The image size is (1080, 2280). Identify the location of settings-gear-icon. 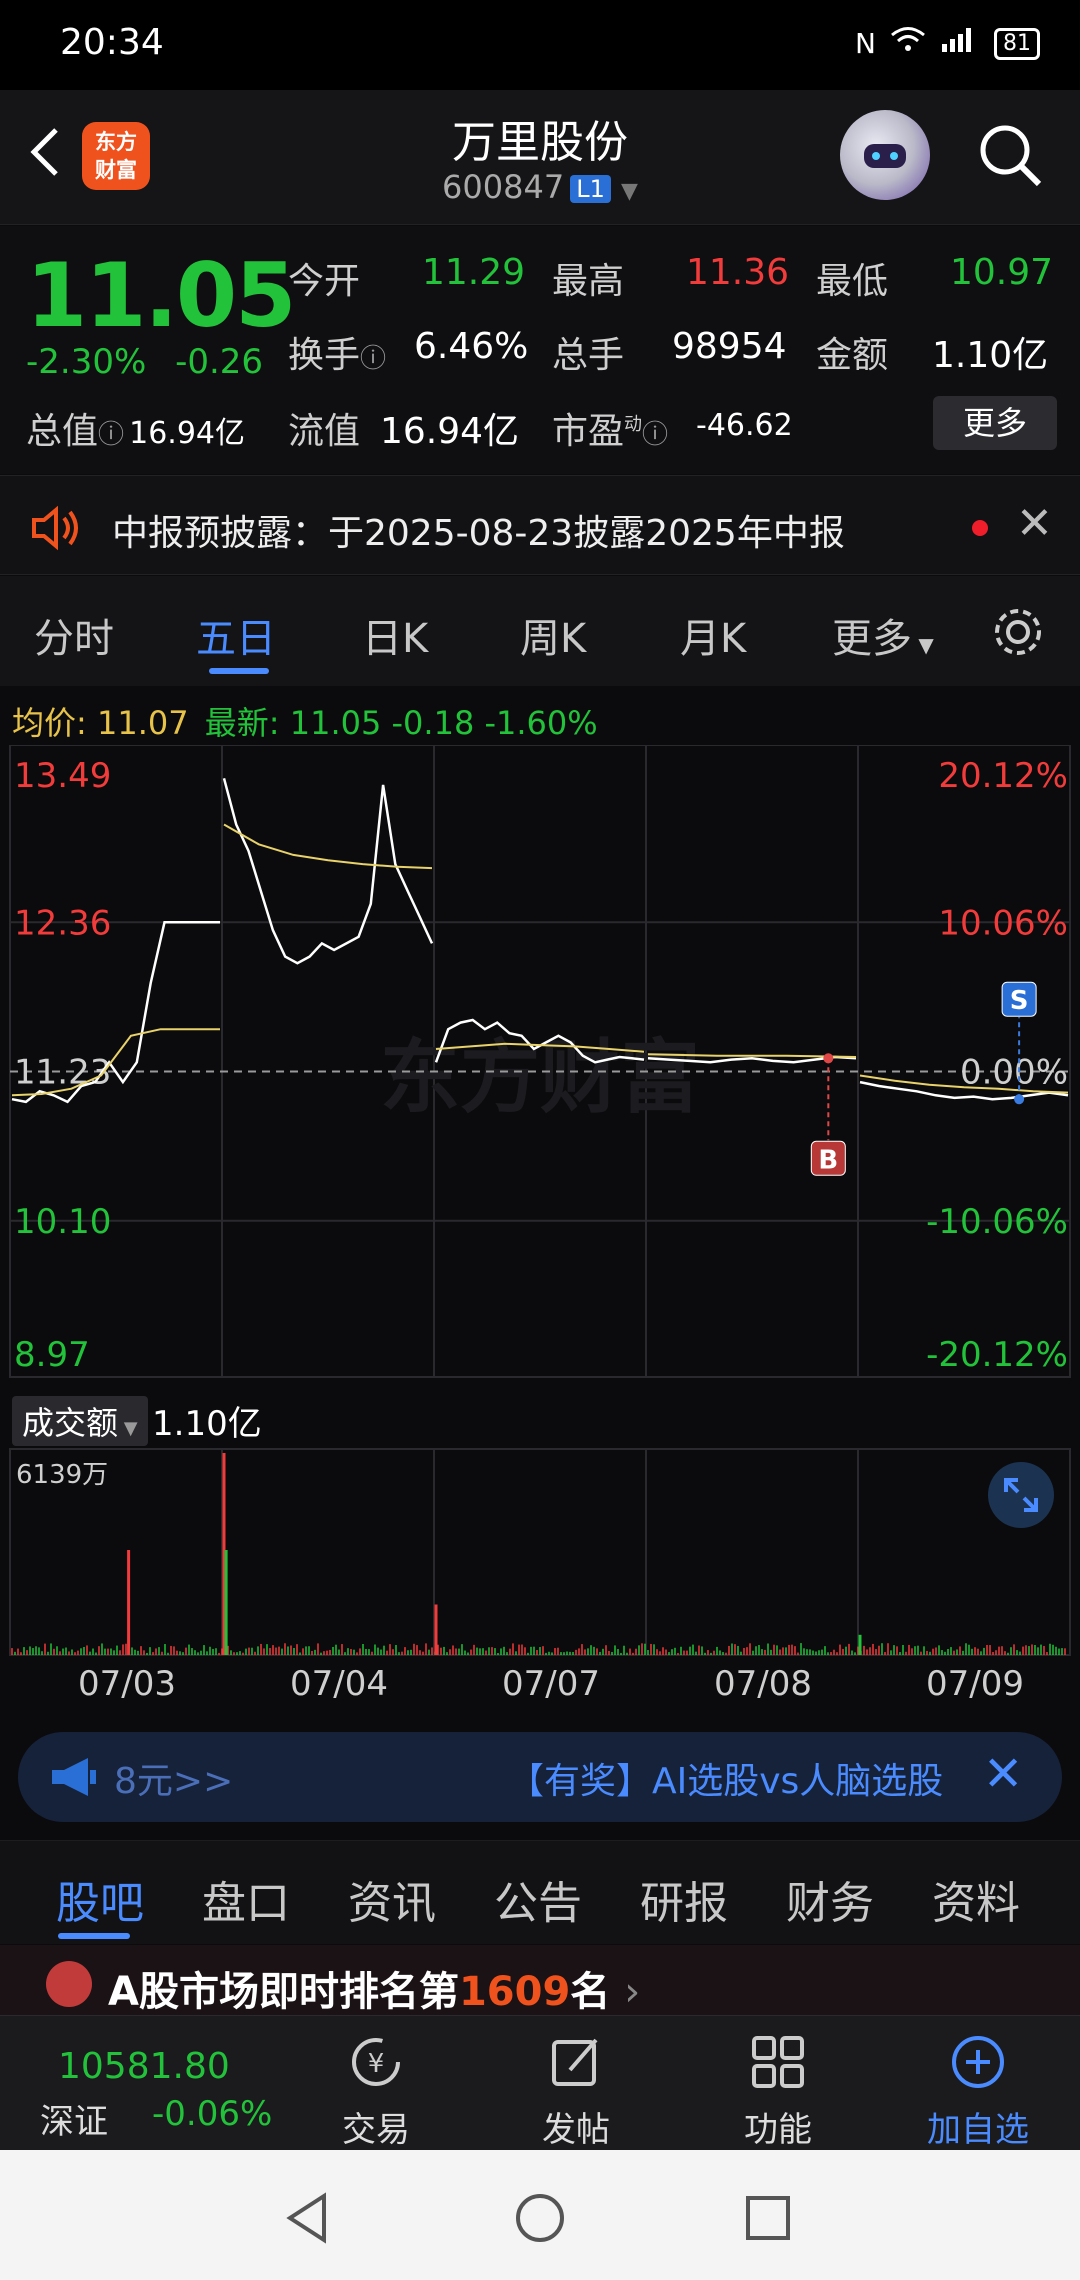
(1018, 634).